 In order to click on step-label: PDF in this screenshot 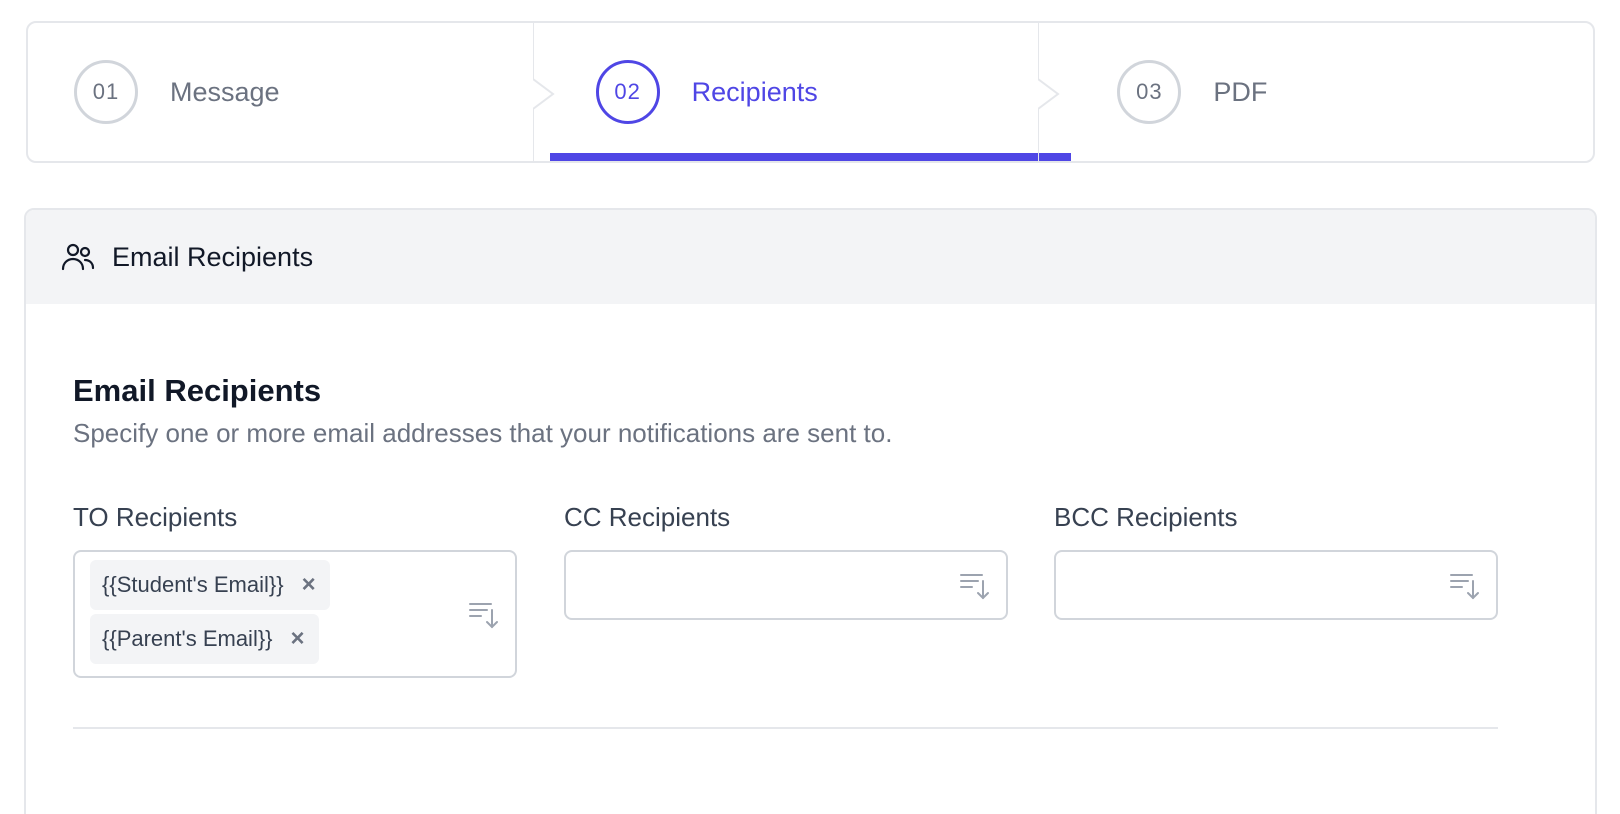, I will do `click(1240, 91)`.